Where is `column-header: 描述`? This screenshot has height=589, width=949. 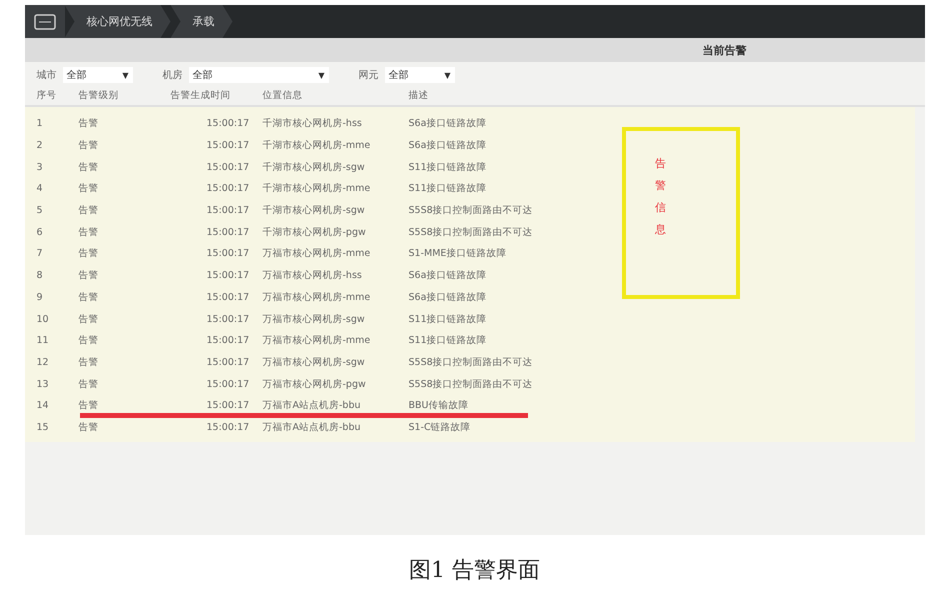
column-header: 描述 is located at coordinates (418, 95).